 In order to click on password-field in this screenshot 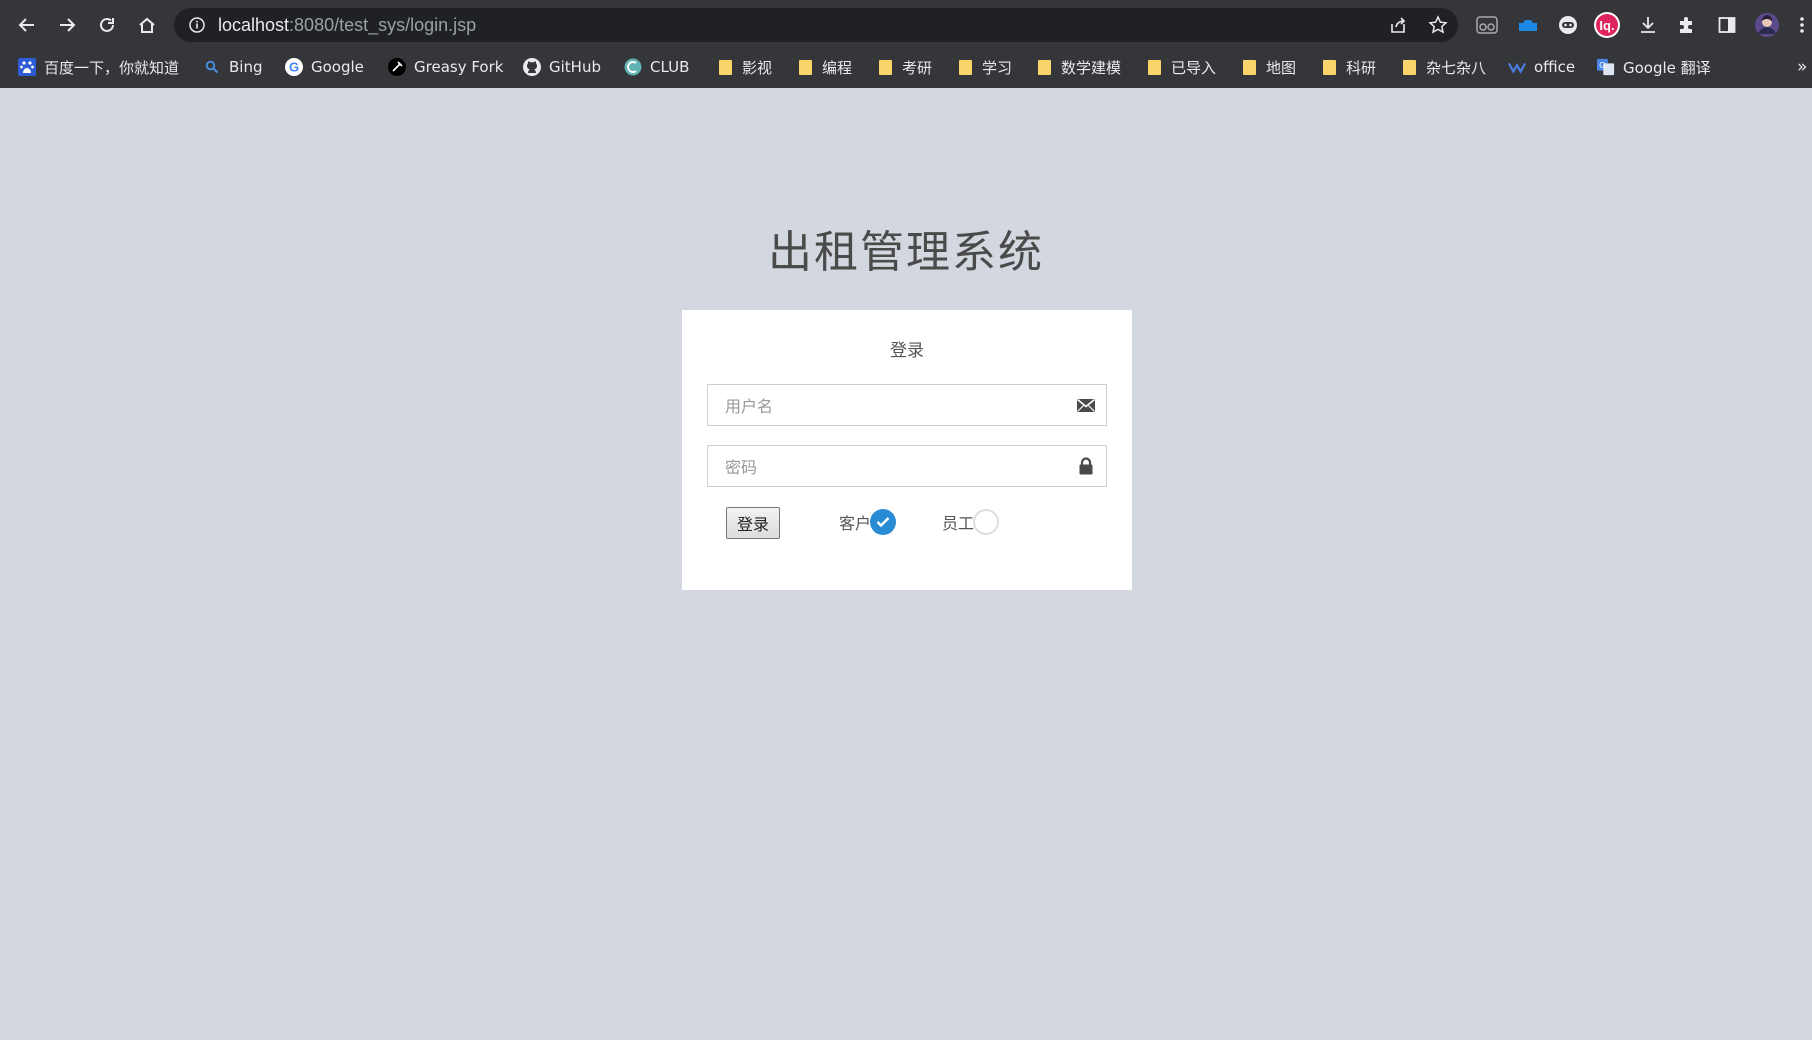, I will do `click(907, 466)`.